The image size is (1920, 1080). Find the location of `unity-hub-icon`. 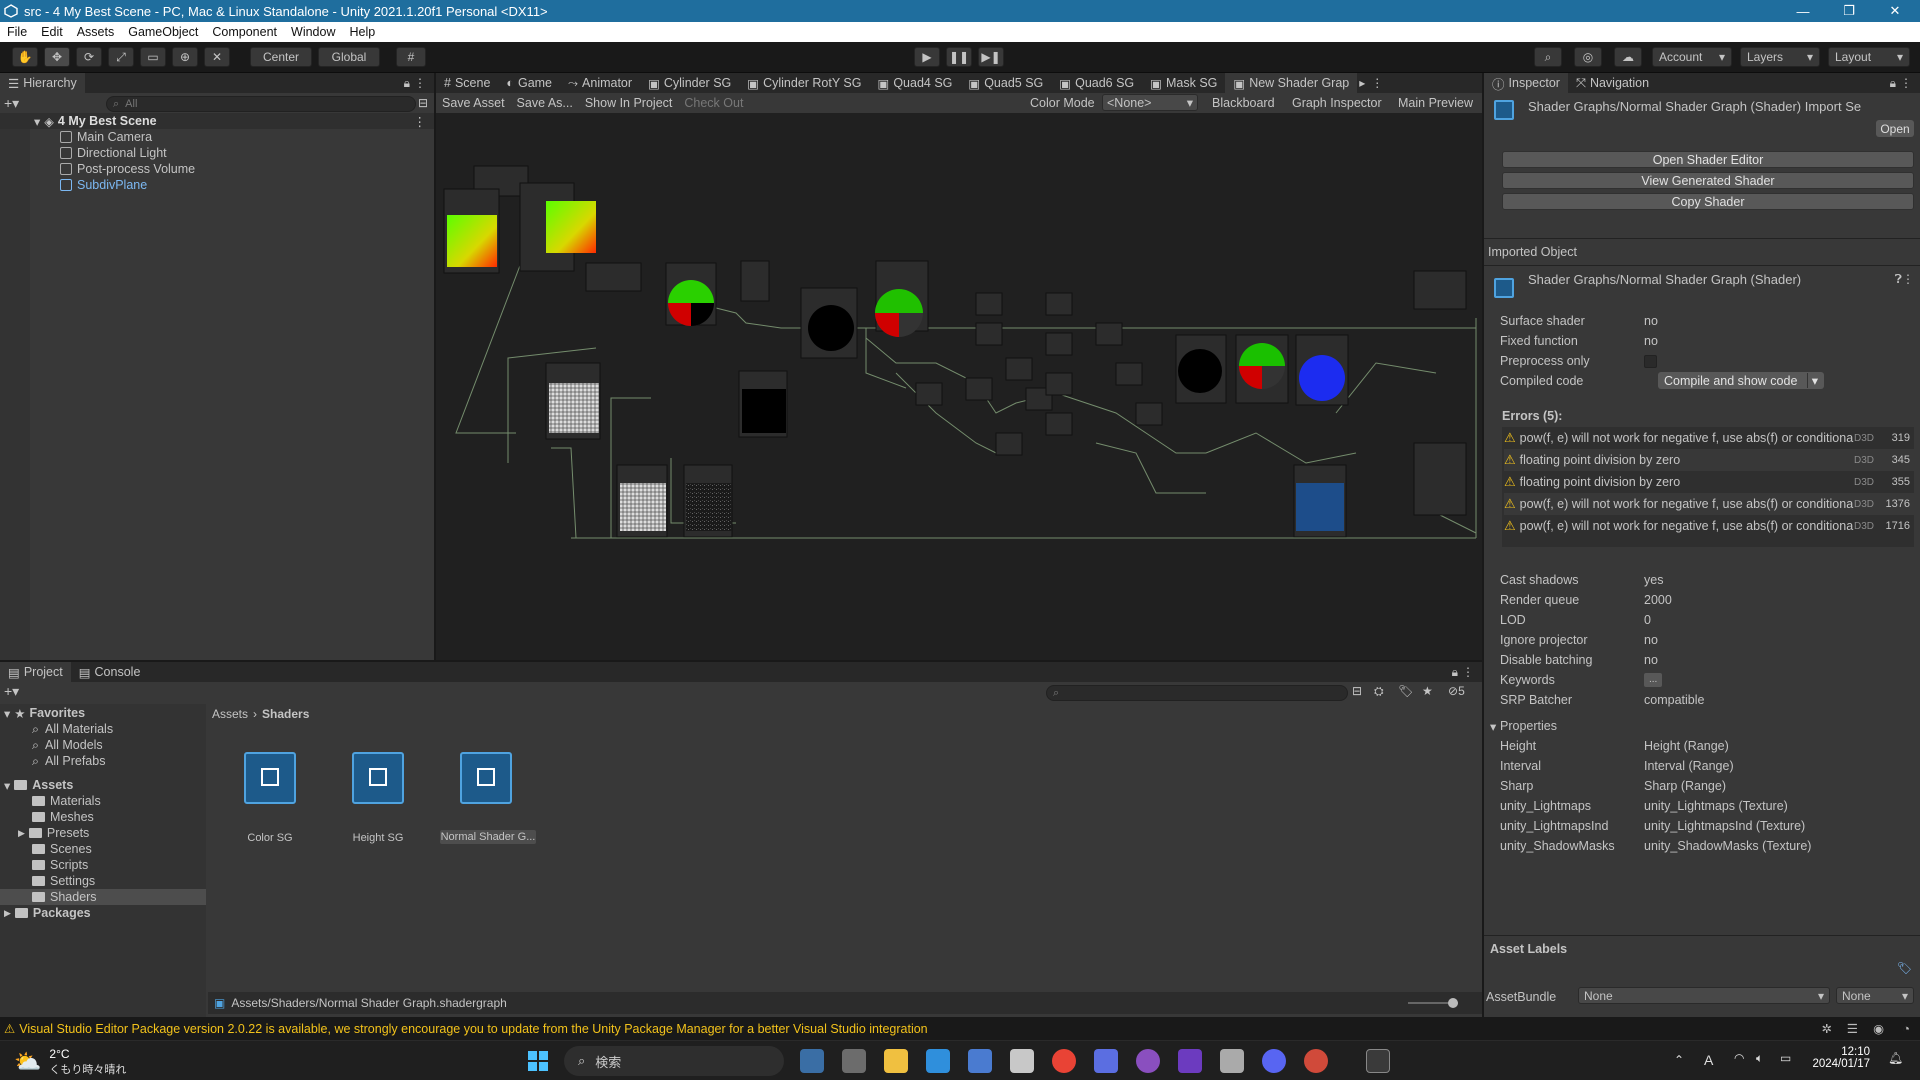

unity-hub-icon is located at coordinates (1232, 1061).